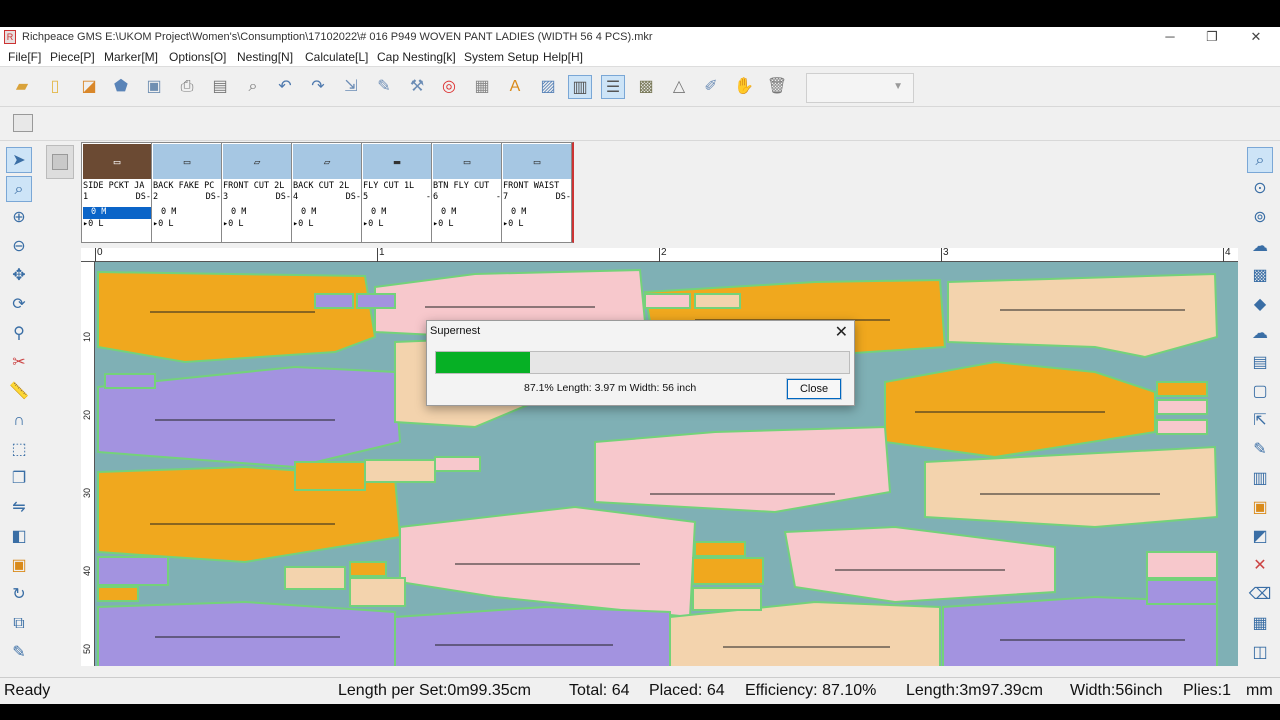  I want to click on menu-marker: Marker[M], so click(131, 57).